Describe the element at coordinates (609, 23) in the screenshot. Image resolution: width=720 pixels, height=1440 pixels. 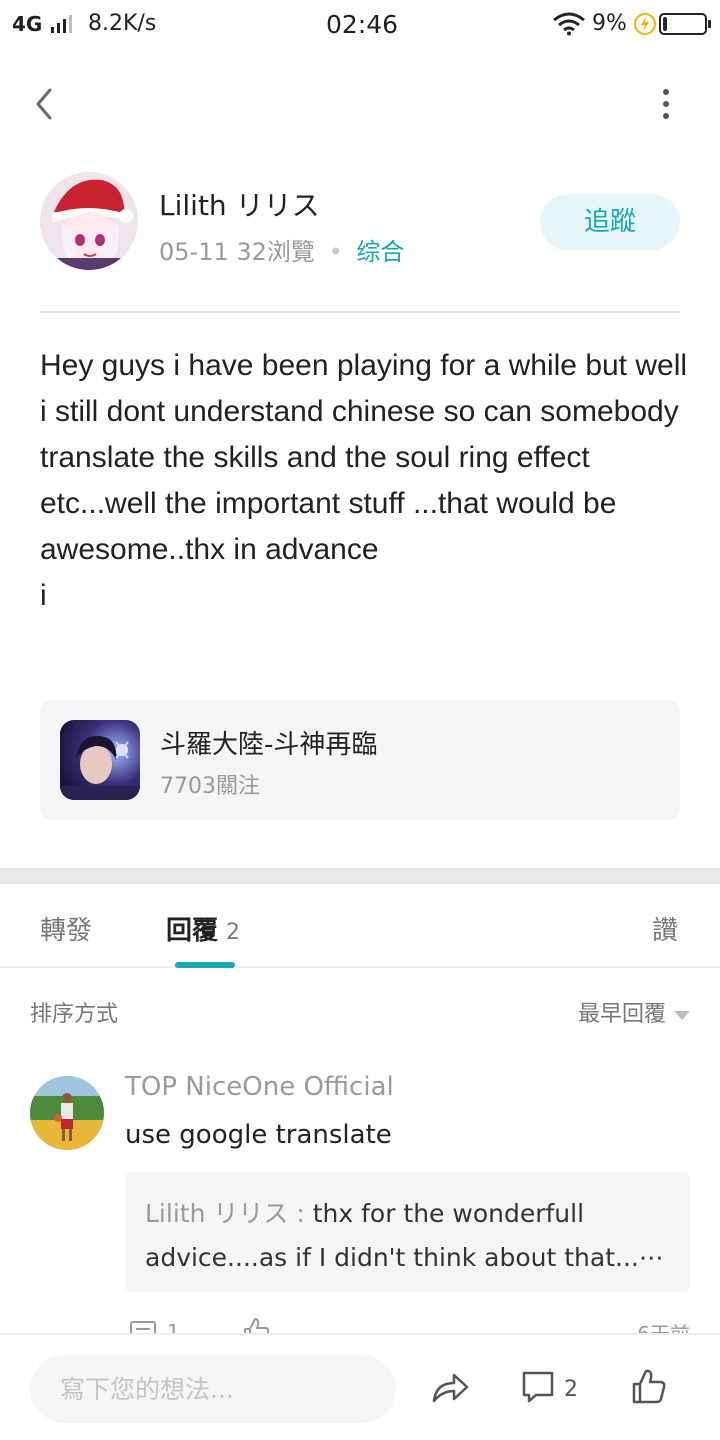
I see `battery-percent: 9%` at that location.